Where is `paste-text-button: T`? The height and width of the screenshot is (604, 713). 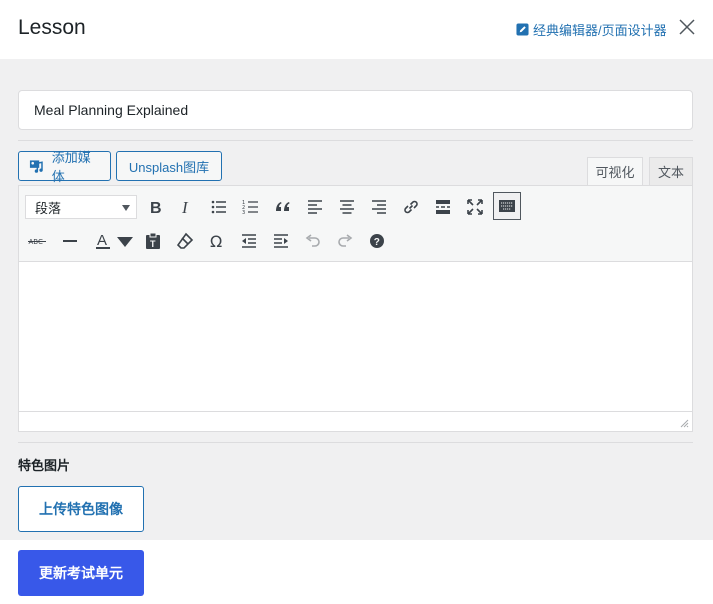 paste-text-button: T is located at coordinates (153, 241).